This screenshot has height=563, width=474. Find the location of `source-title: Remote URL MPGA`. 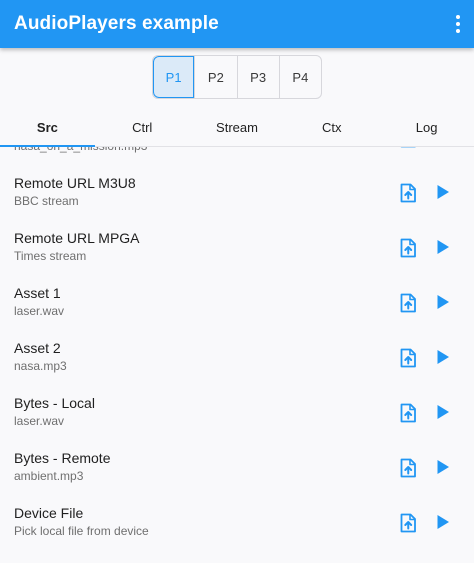

source-title: Remote URL MPGA is located at coordinates (77, 238).